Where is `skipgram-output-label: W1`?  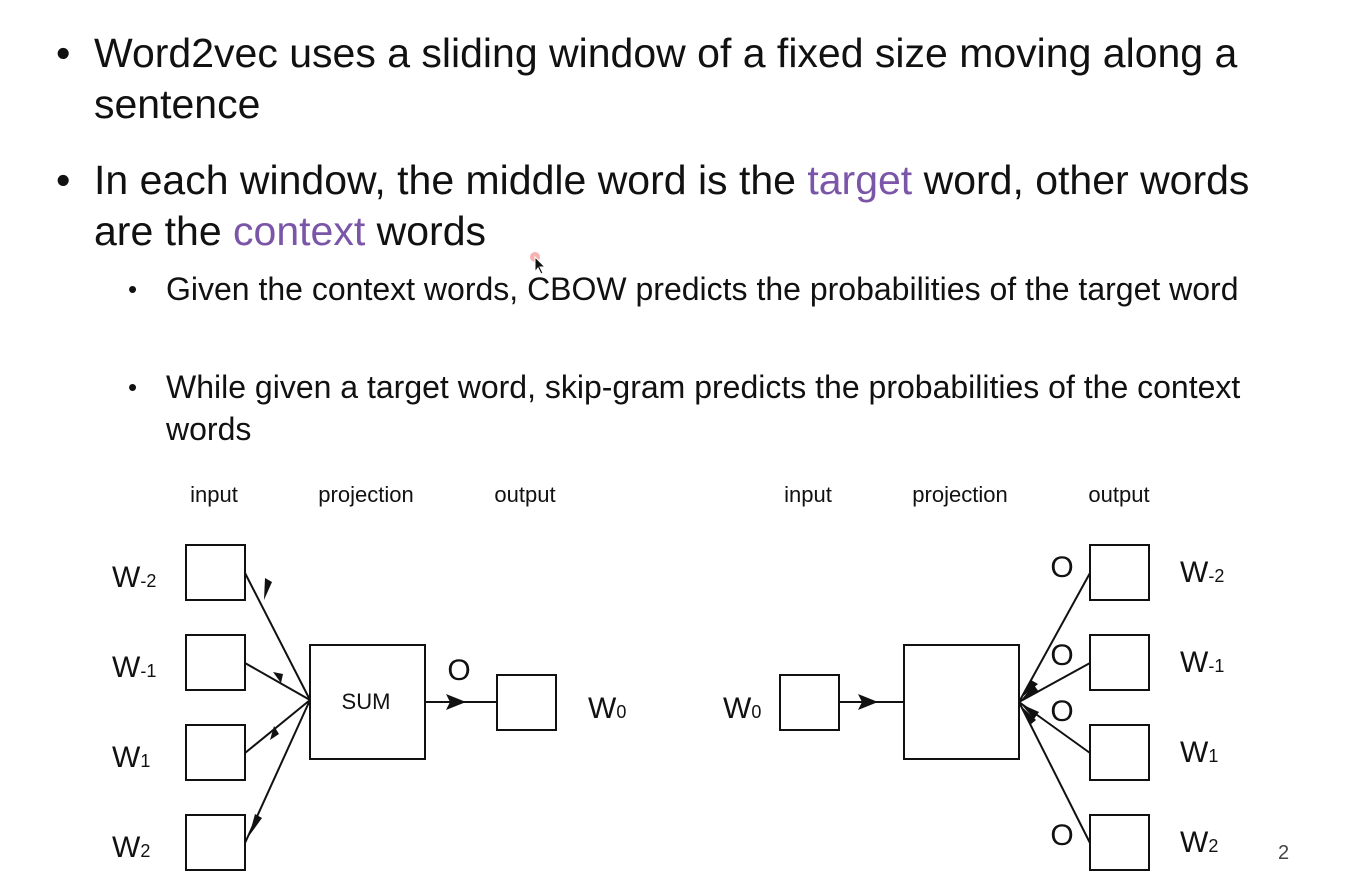 skipgram-output-label: W1 is located at coordinates (1199, 752).